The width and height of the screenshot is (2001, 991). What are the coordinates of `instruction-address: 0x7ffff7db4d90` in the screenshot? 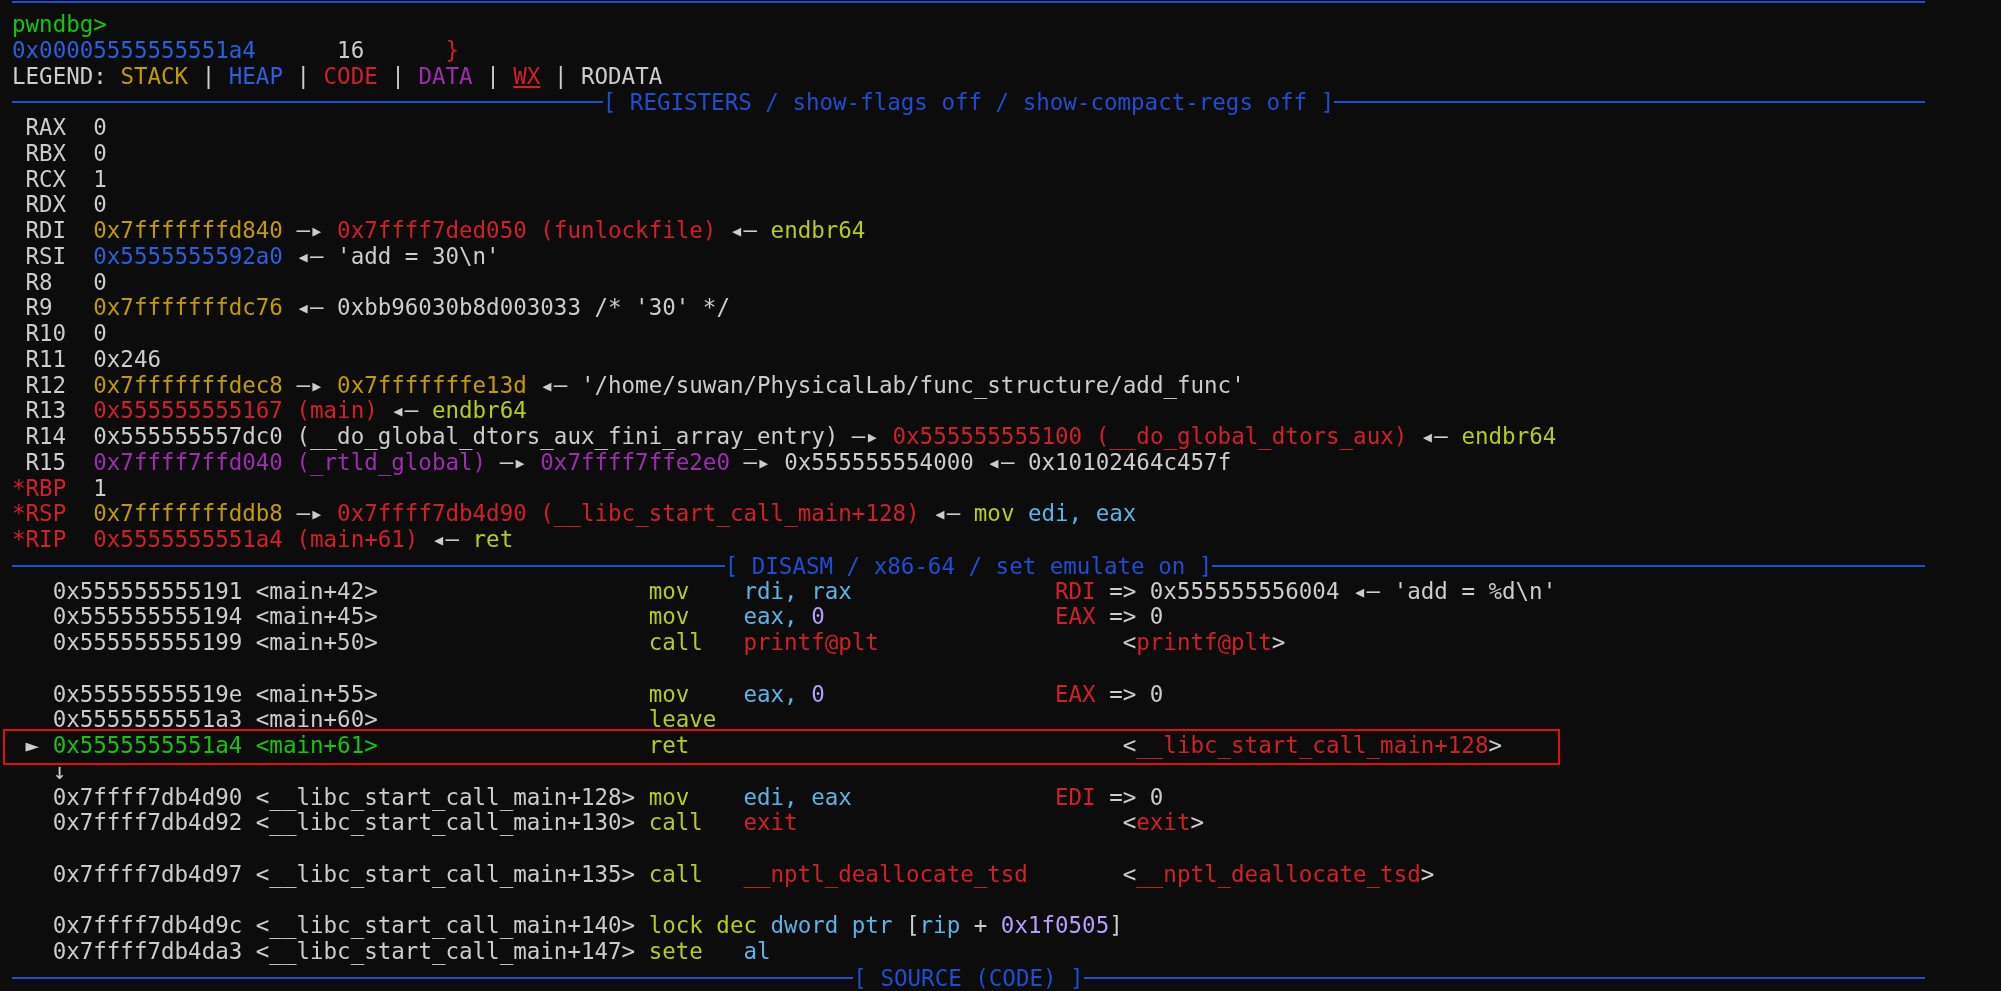 It's located at (147, 796).